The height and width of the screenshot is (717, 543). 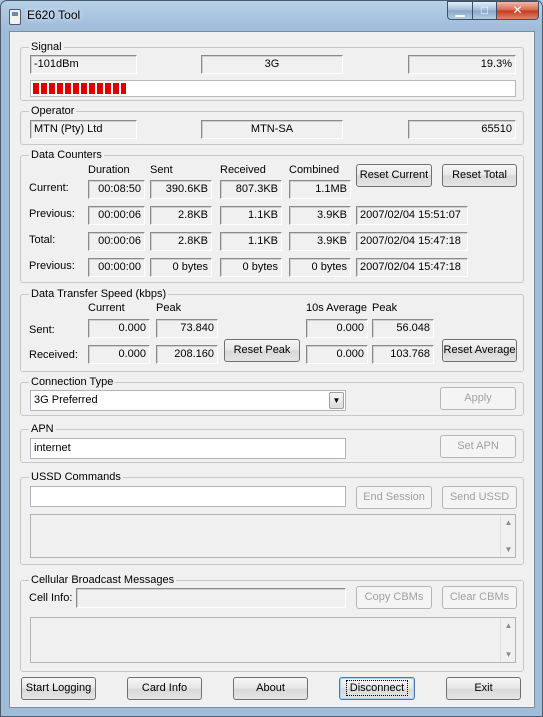 I want to click on operator-legend: Operator, so click(x=53, y=111).